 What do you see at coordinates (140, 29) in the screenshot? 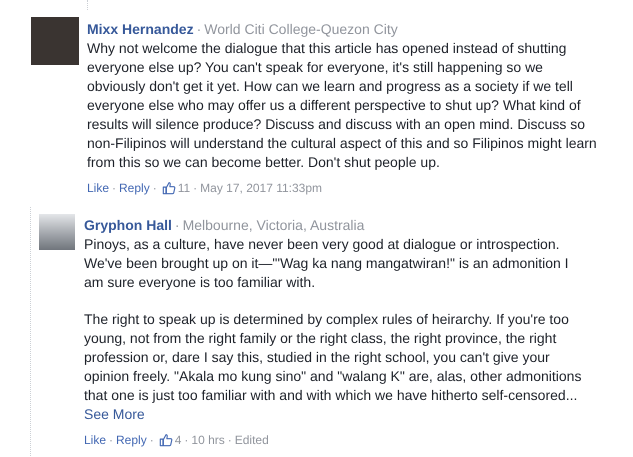
I see `author-name-link: Mixx Hernandez` at bounding box center [140, 29].